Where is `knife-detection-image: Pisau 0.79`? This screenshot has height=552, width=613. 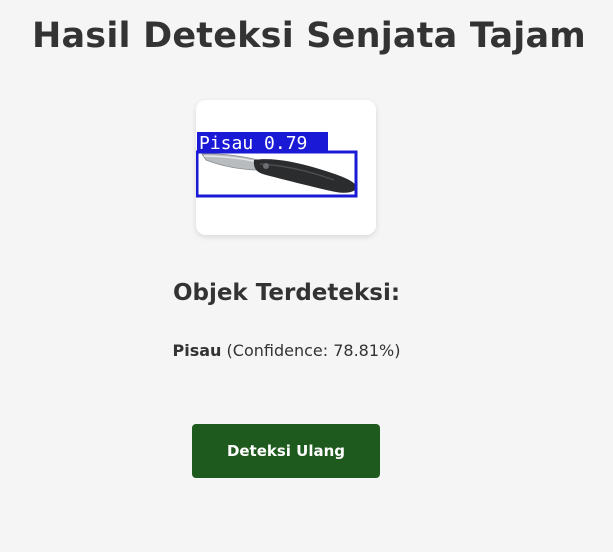
knife-detection-image: Pisau 0.79 is located at coordinates (286, 167).